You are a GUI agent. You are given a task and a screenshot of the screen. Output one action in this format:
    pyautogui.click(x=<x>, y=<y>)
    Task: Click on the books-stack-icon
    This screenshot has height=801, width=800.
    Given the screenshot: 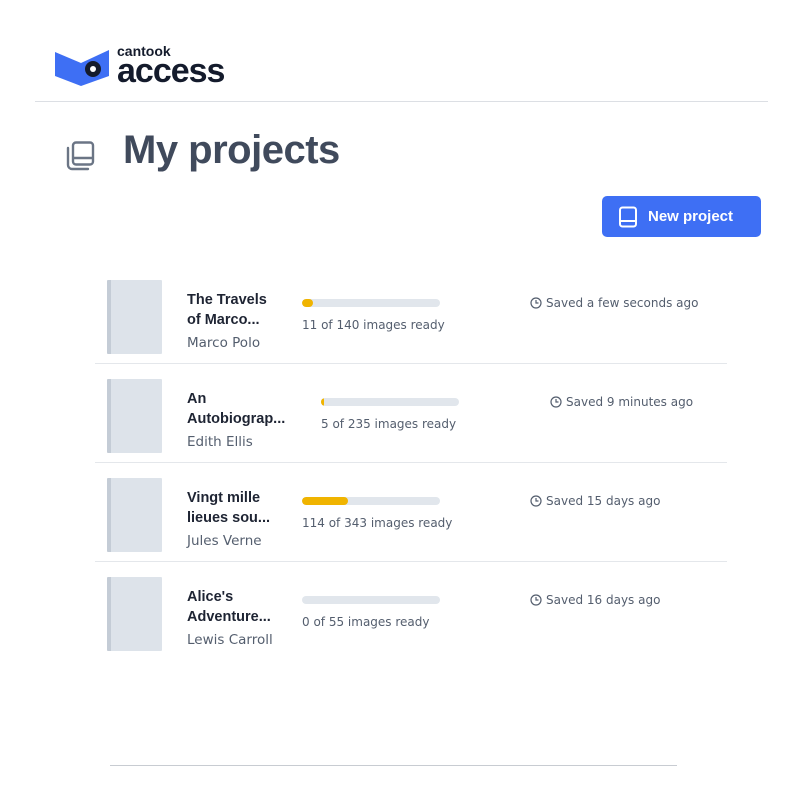 What is the action you would take?
    pyautogui.click(x=80, y=156)
    